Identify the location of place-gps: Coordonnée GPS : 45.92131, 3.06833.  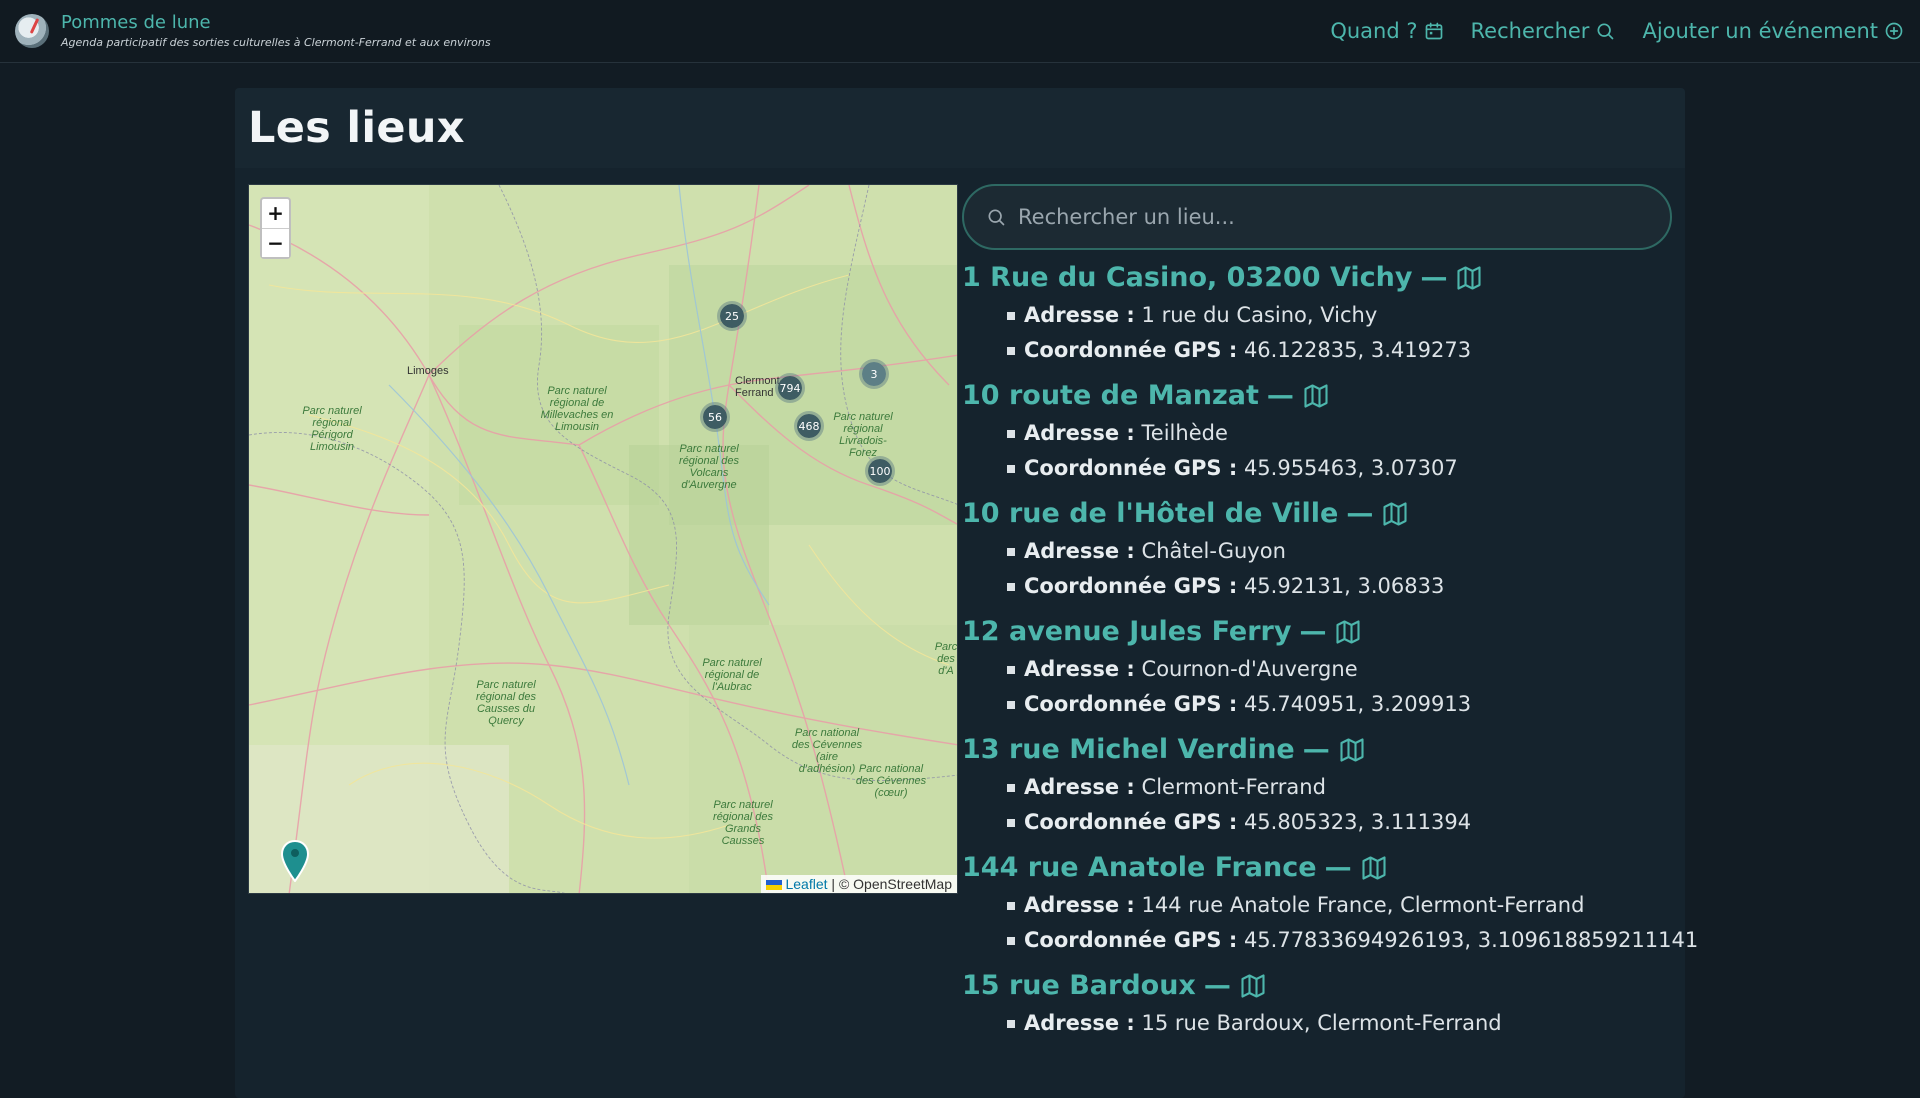
(1337, 586).